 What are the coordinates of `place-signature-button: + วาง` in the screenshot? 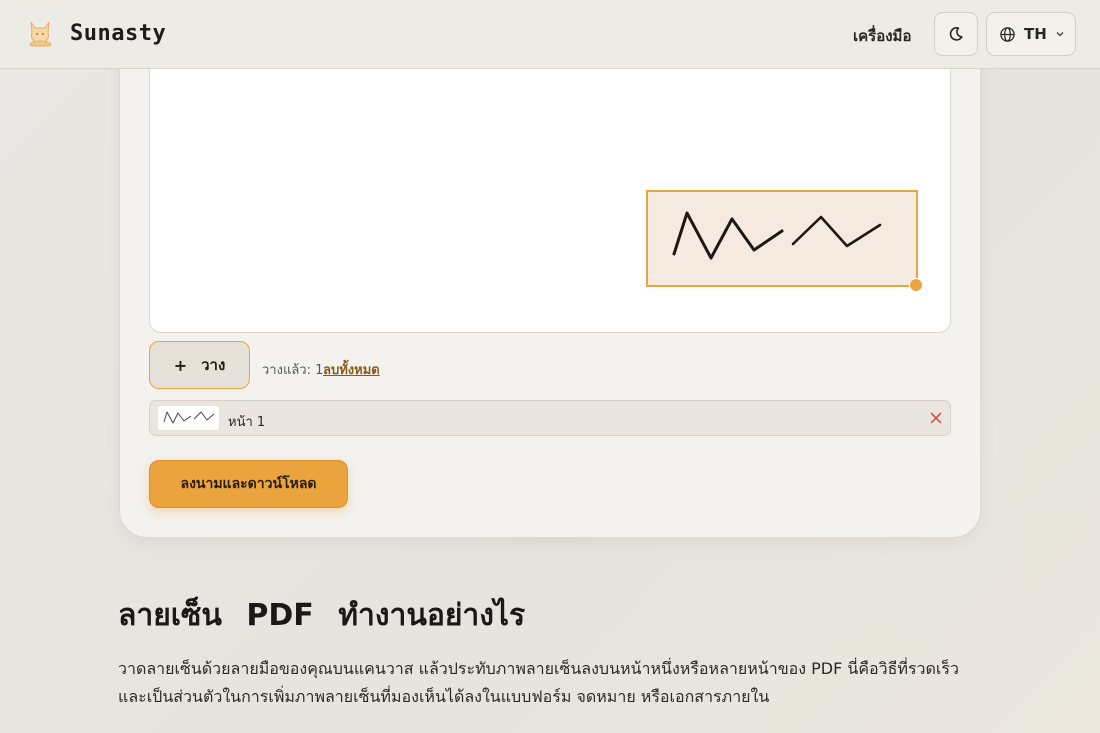 It's located at (199, 365).